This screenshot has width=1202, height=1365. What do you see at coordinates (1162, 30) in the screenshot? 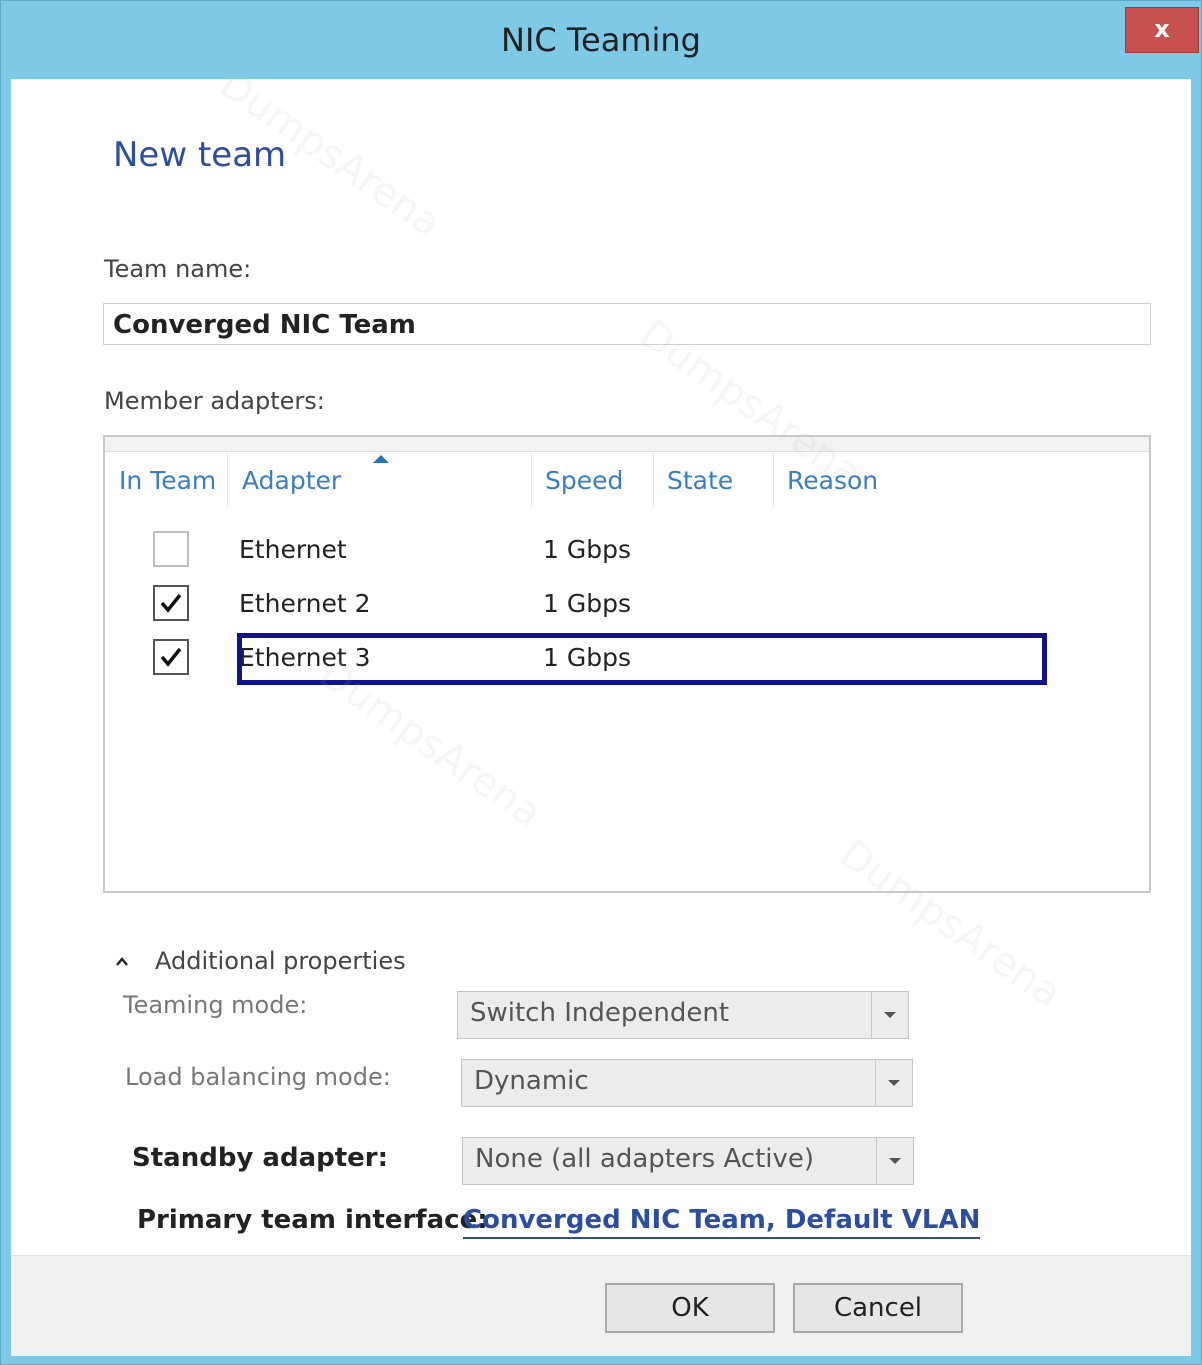
I see `close-button: x` at bounding box center [1162, 30].